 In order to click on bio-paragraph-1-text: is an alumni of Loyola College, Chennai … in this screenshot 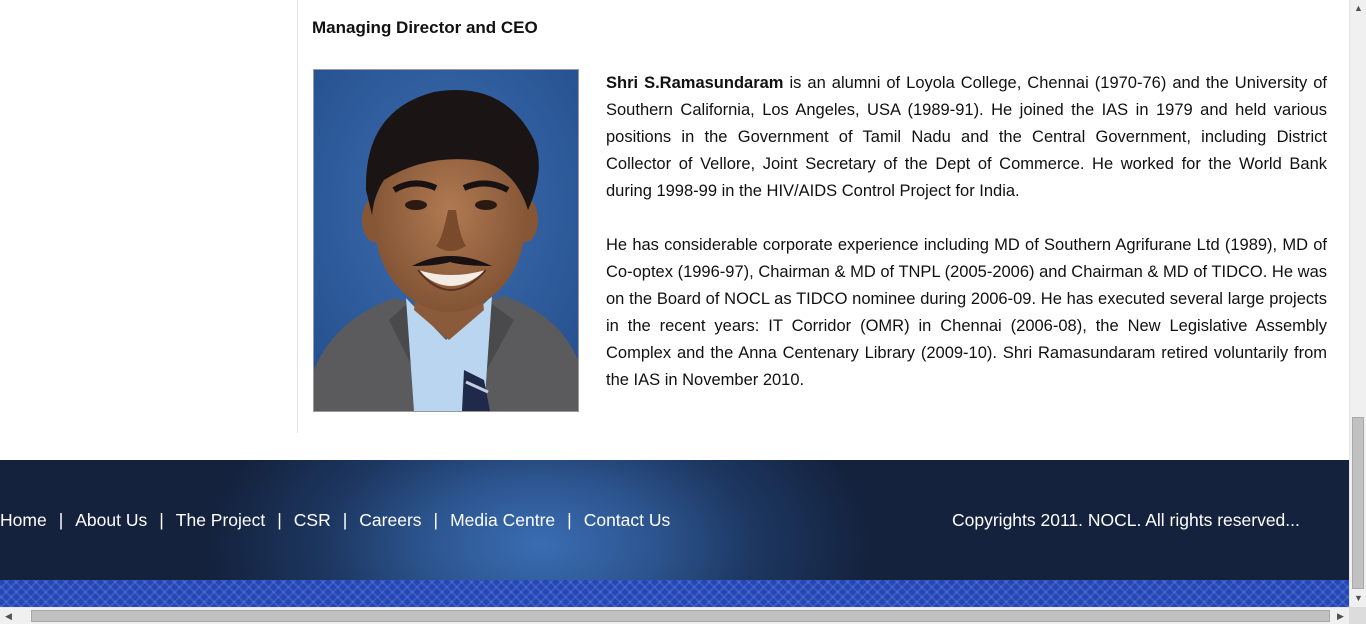, I will do `click(966, 137)`.